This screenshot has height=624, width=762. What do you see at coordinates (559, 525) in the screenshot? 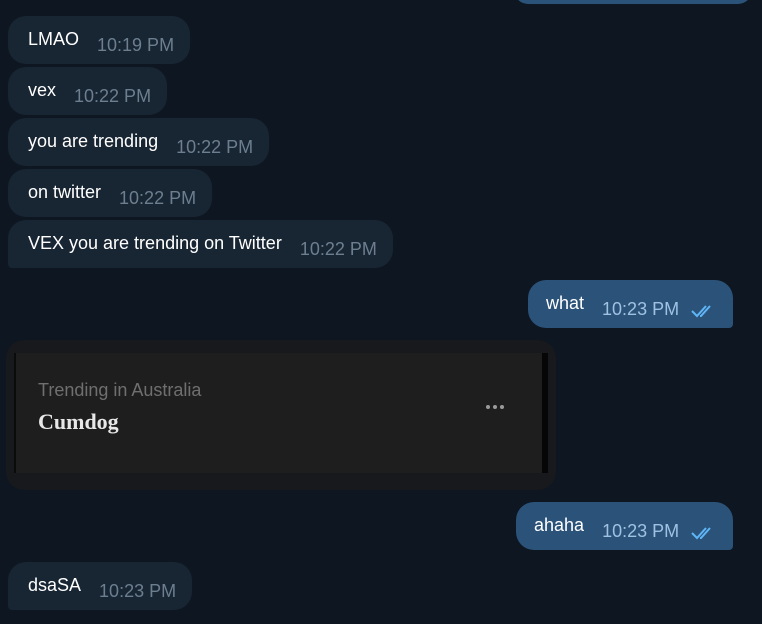
I see `message-text: ahaha` at bounding box center [559, 525].